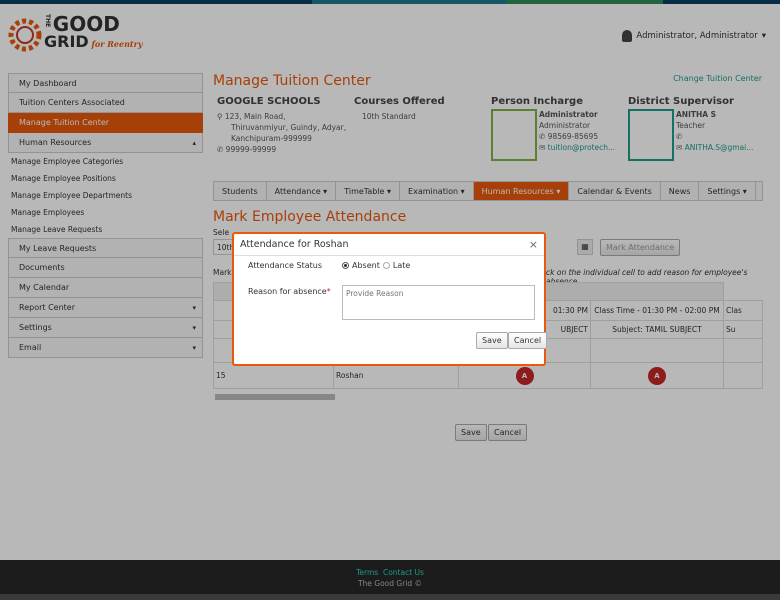  I want to click on modal-cancel-button: Cancel, so click(528, 340).